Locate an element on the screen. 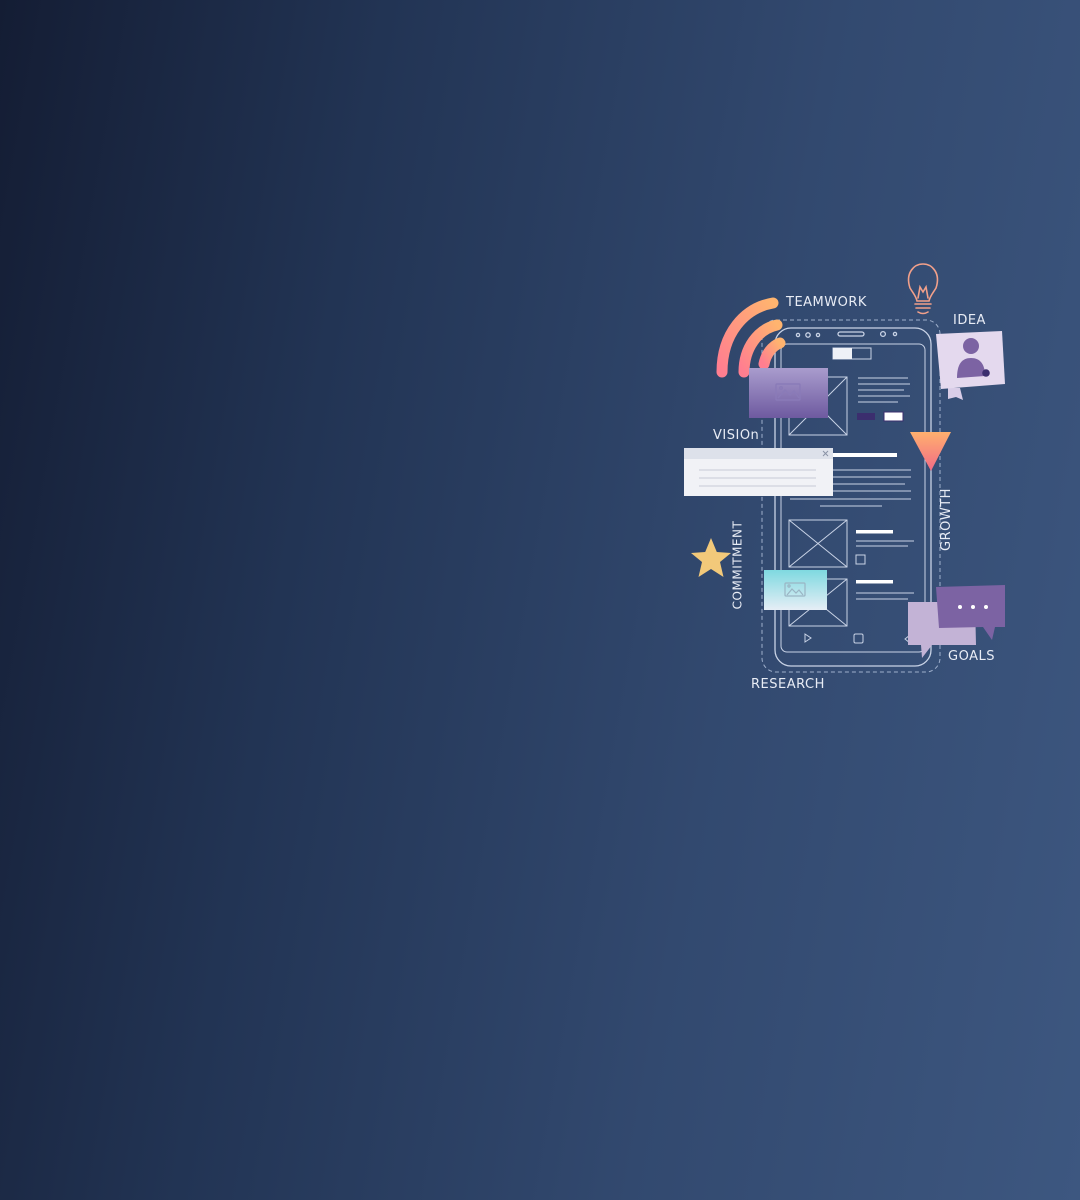 Image resolution: width=1080 pixels, height=1200 pixels. label-research: RESEARCH is located at coordinates (788, 684).